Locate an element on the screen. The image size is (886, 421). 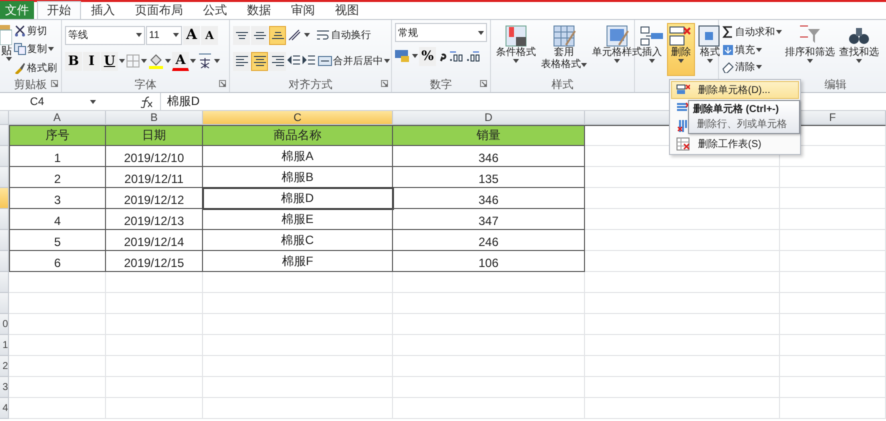
table-cell: 1 is located at coordinates (57, 156).